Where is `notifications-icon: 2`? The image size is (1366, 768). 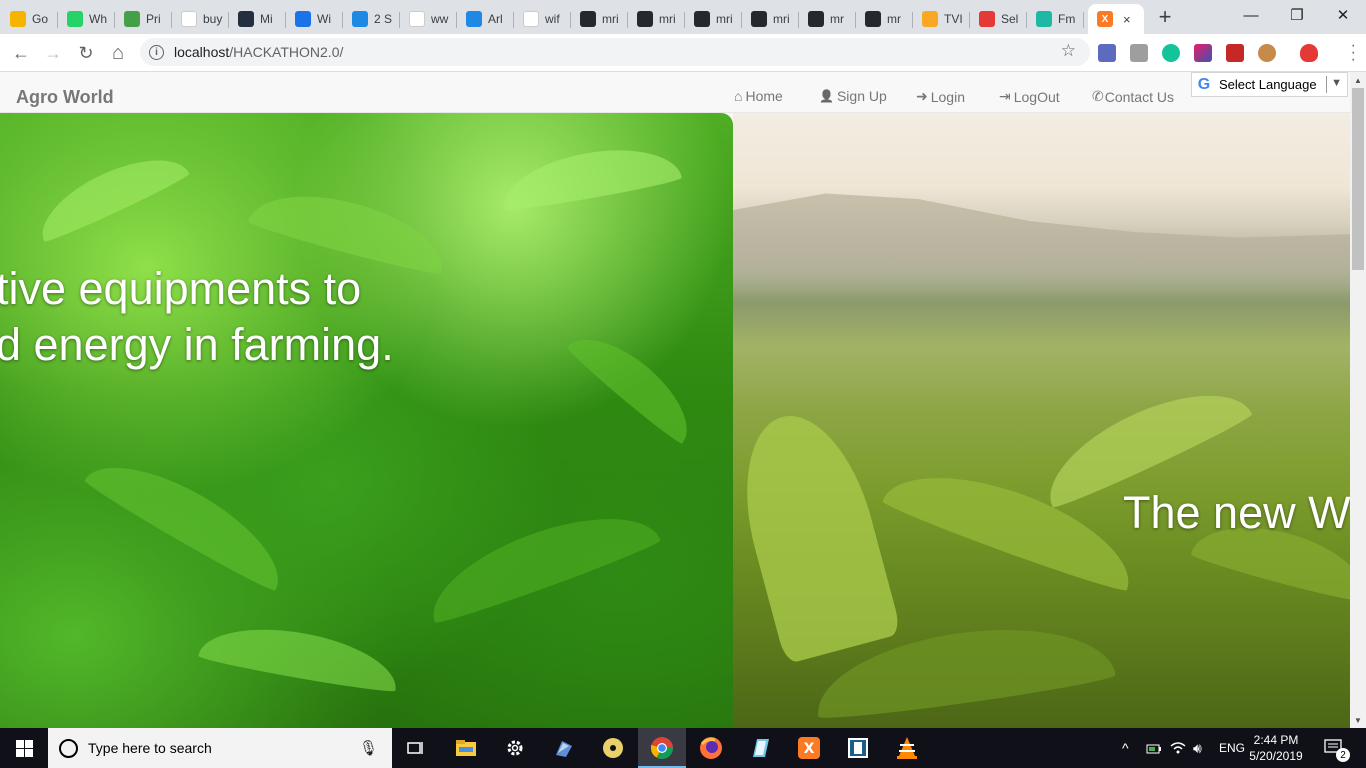 notifications-icon: 2 is located at coordinates (1337, 748).